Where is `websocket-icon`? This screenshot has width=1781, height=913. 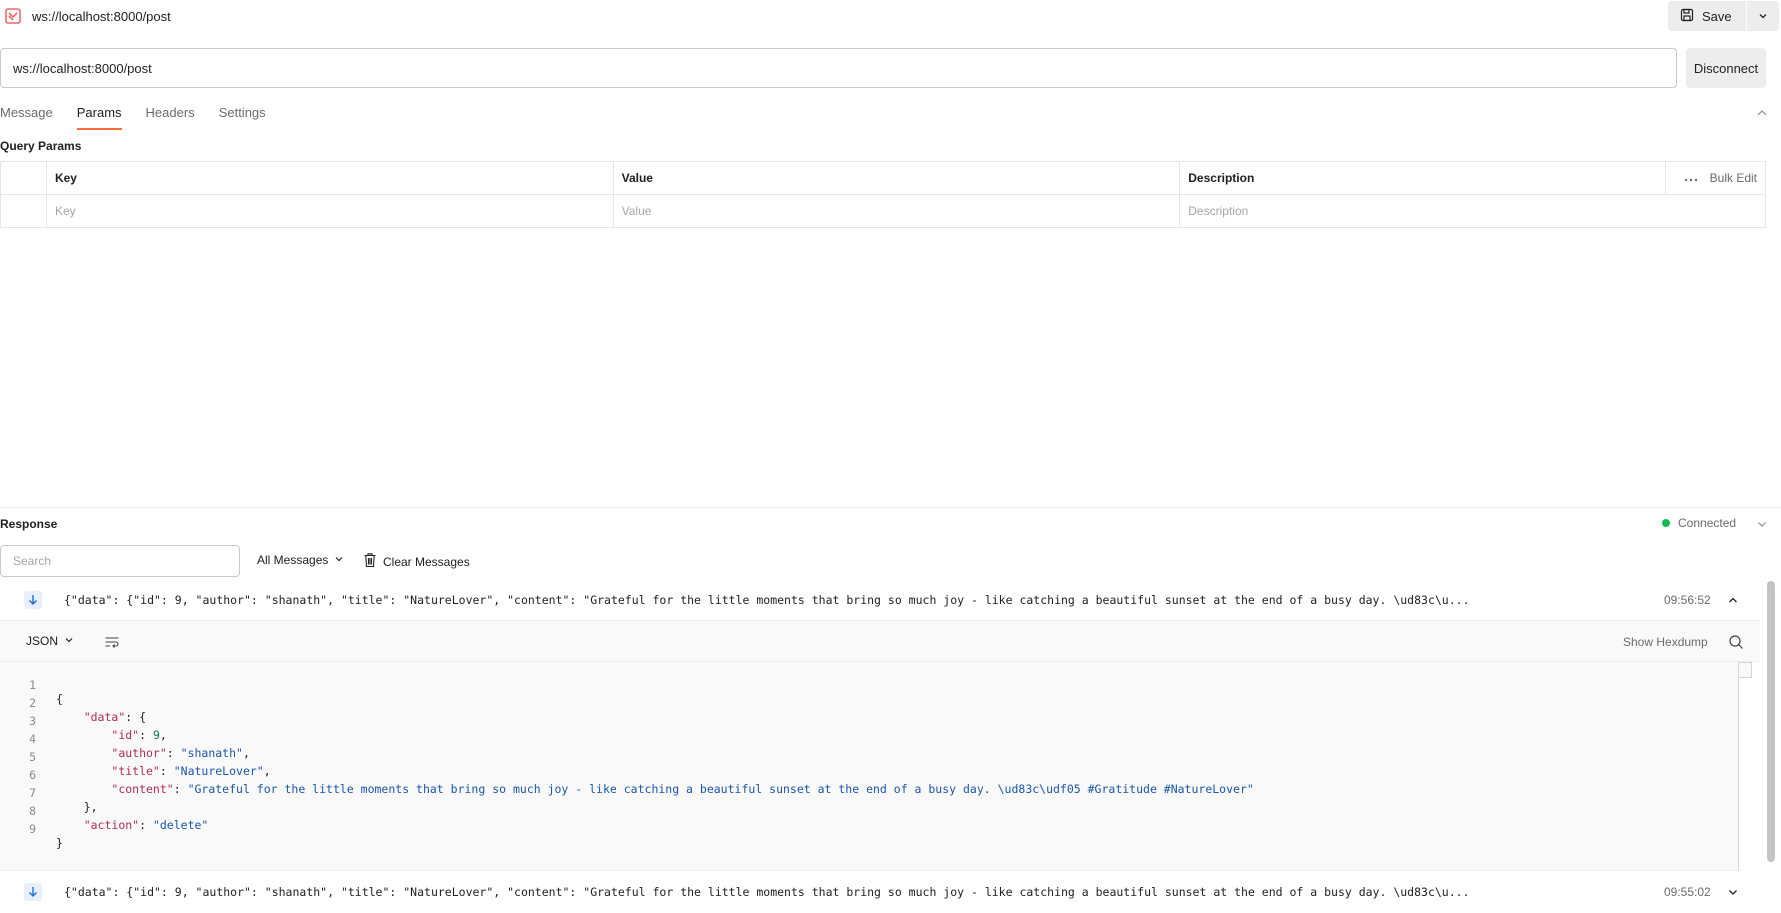 websocket-icon is located at coordinates (13, 16).